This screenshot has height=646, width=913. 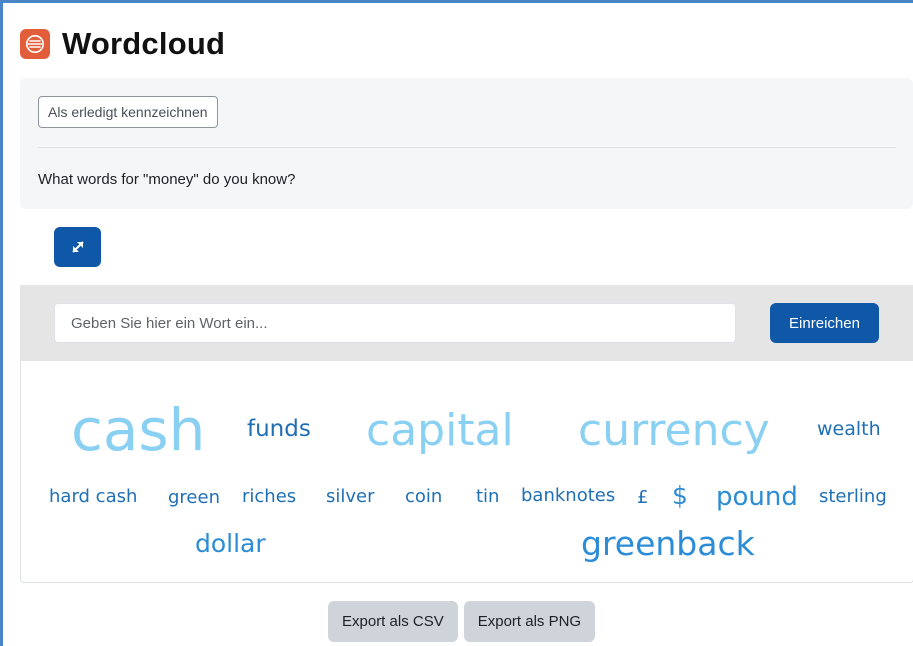 What do you see at coordinates (279, 429) in the screenshot?
I see `cloud-word-funds: funds` at bounding box center [279, 429].